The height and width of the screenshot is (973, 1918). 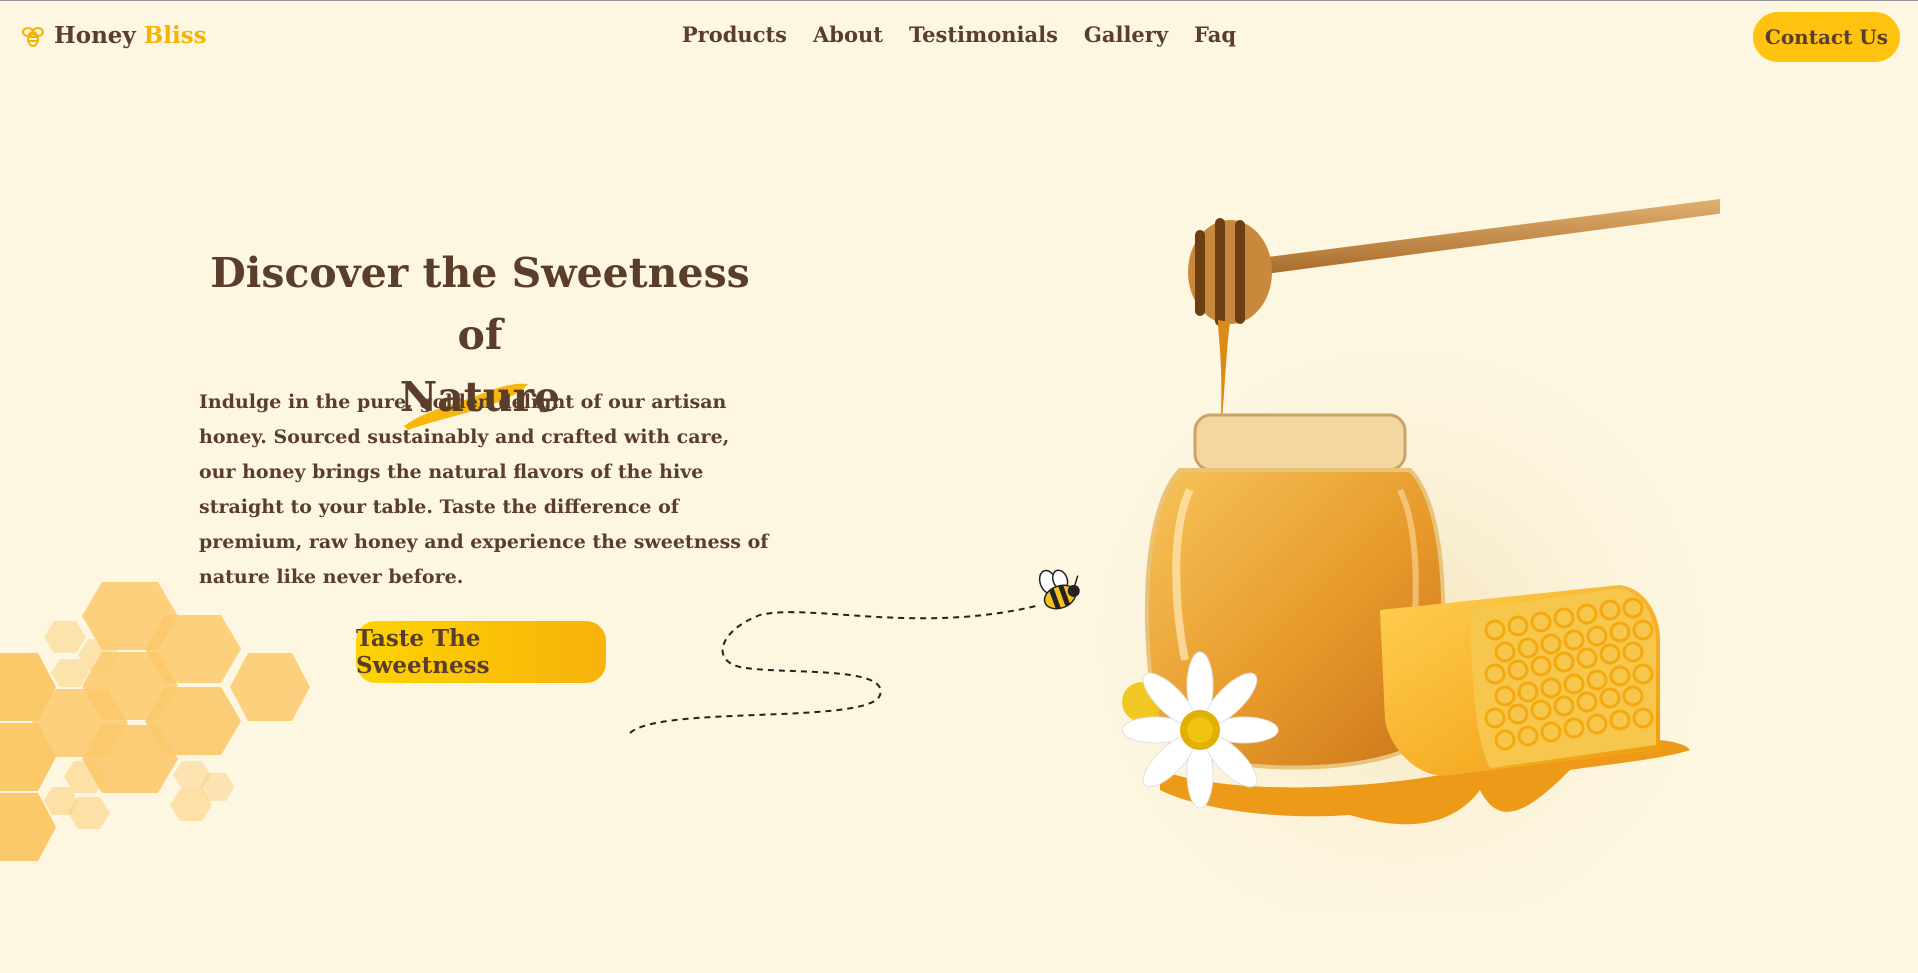 What do you see at coordinates (1059, 589) in the screenshot?
I see `bee-icon` at bounding box center [1059, 589].